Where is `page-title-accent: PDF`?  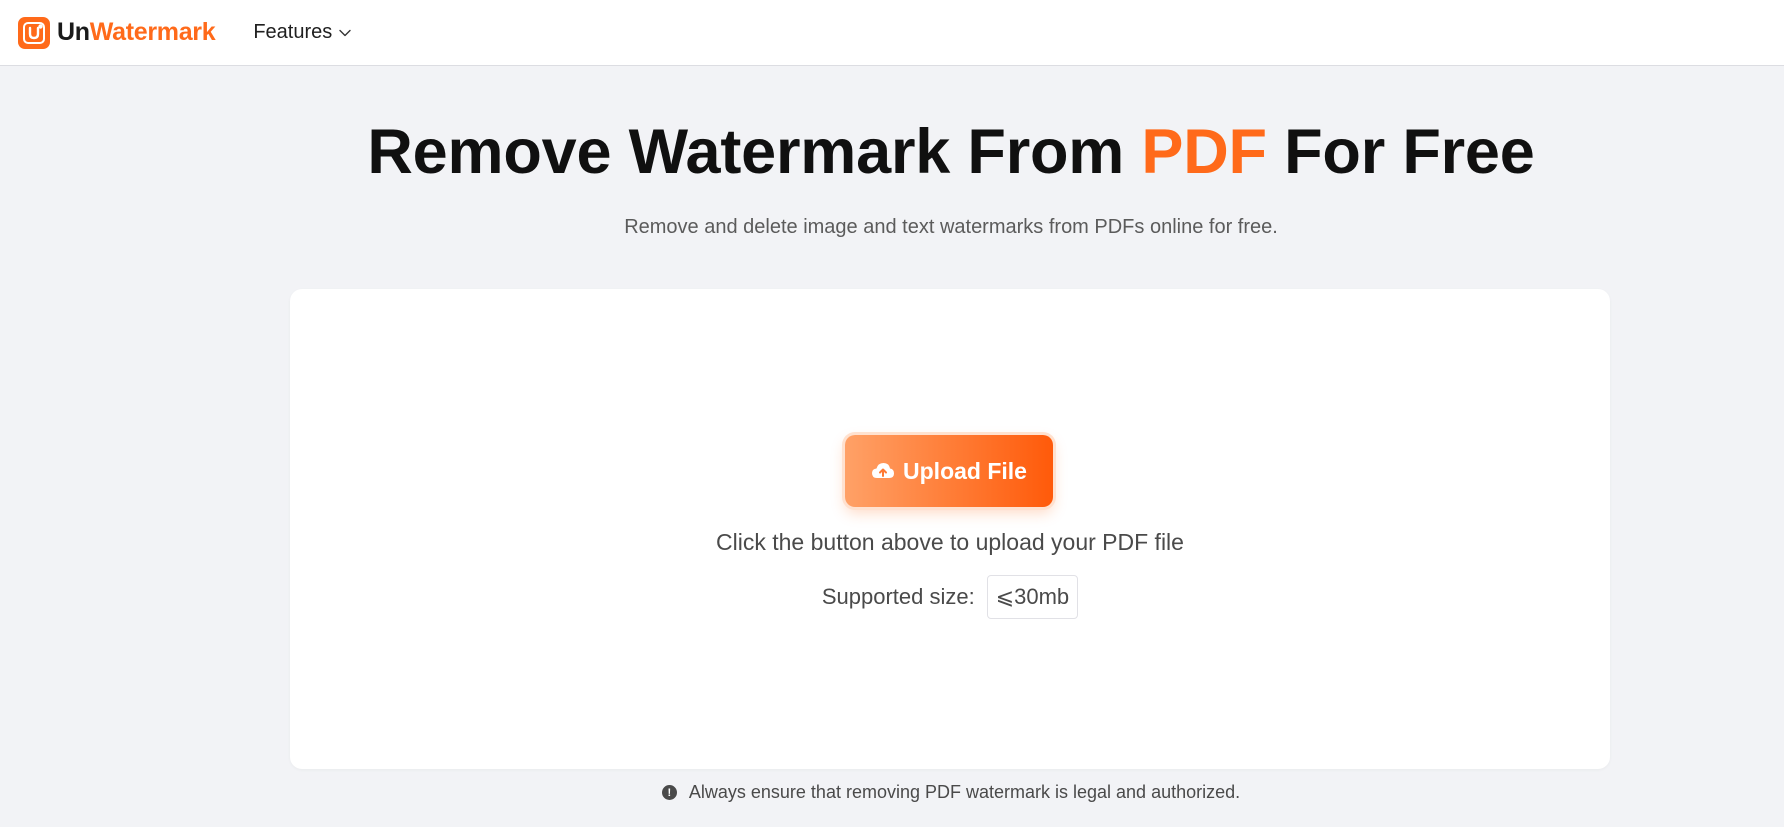 page-title-accent: PDF is located at coordinates (1204, 152).